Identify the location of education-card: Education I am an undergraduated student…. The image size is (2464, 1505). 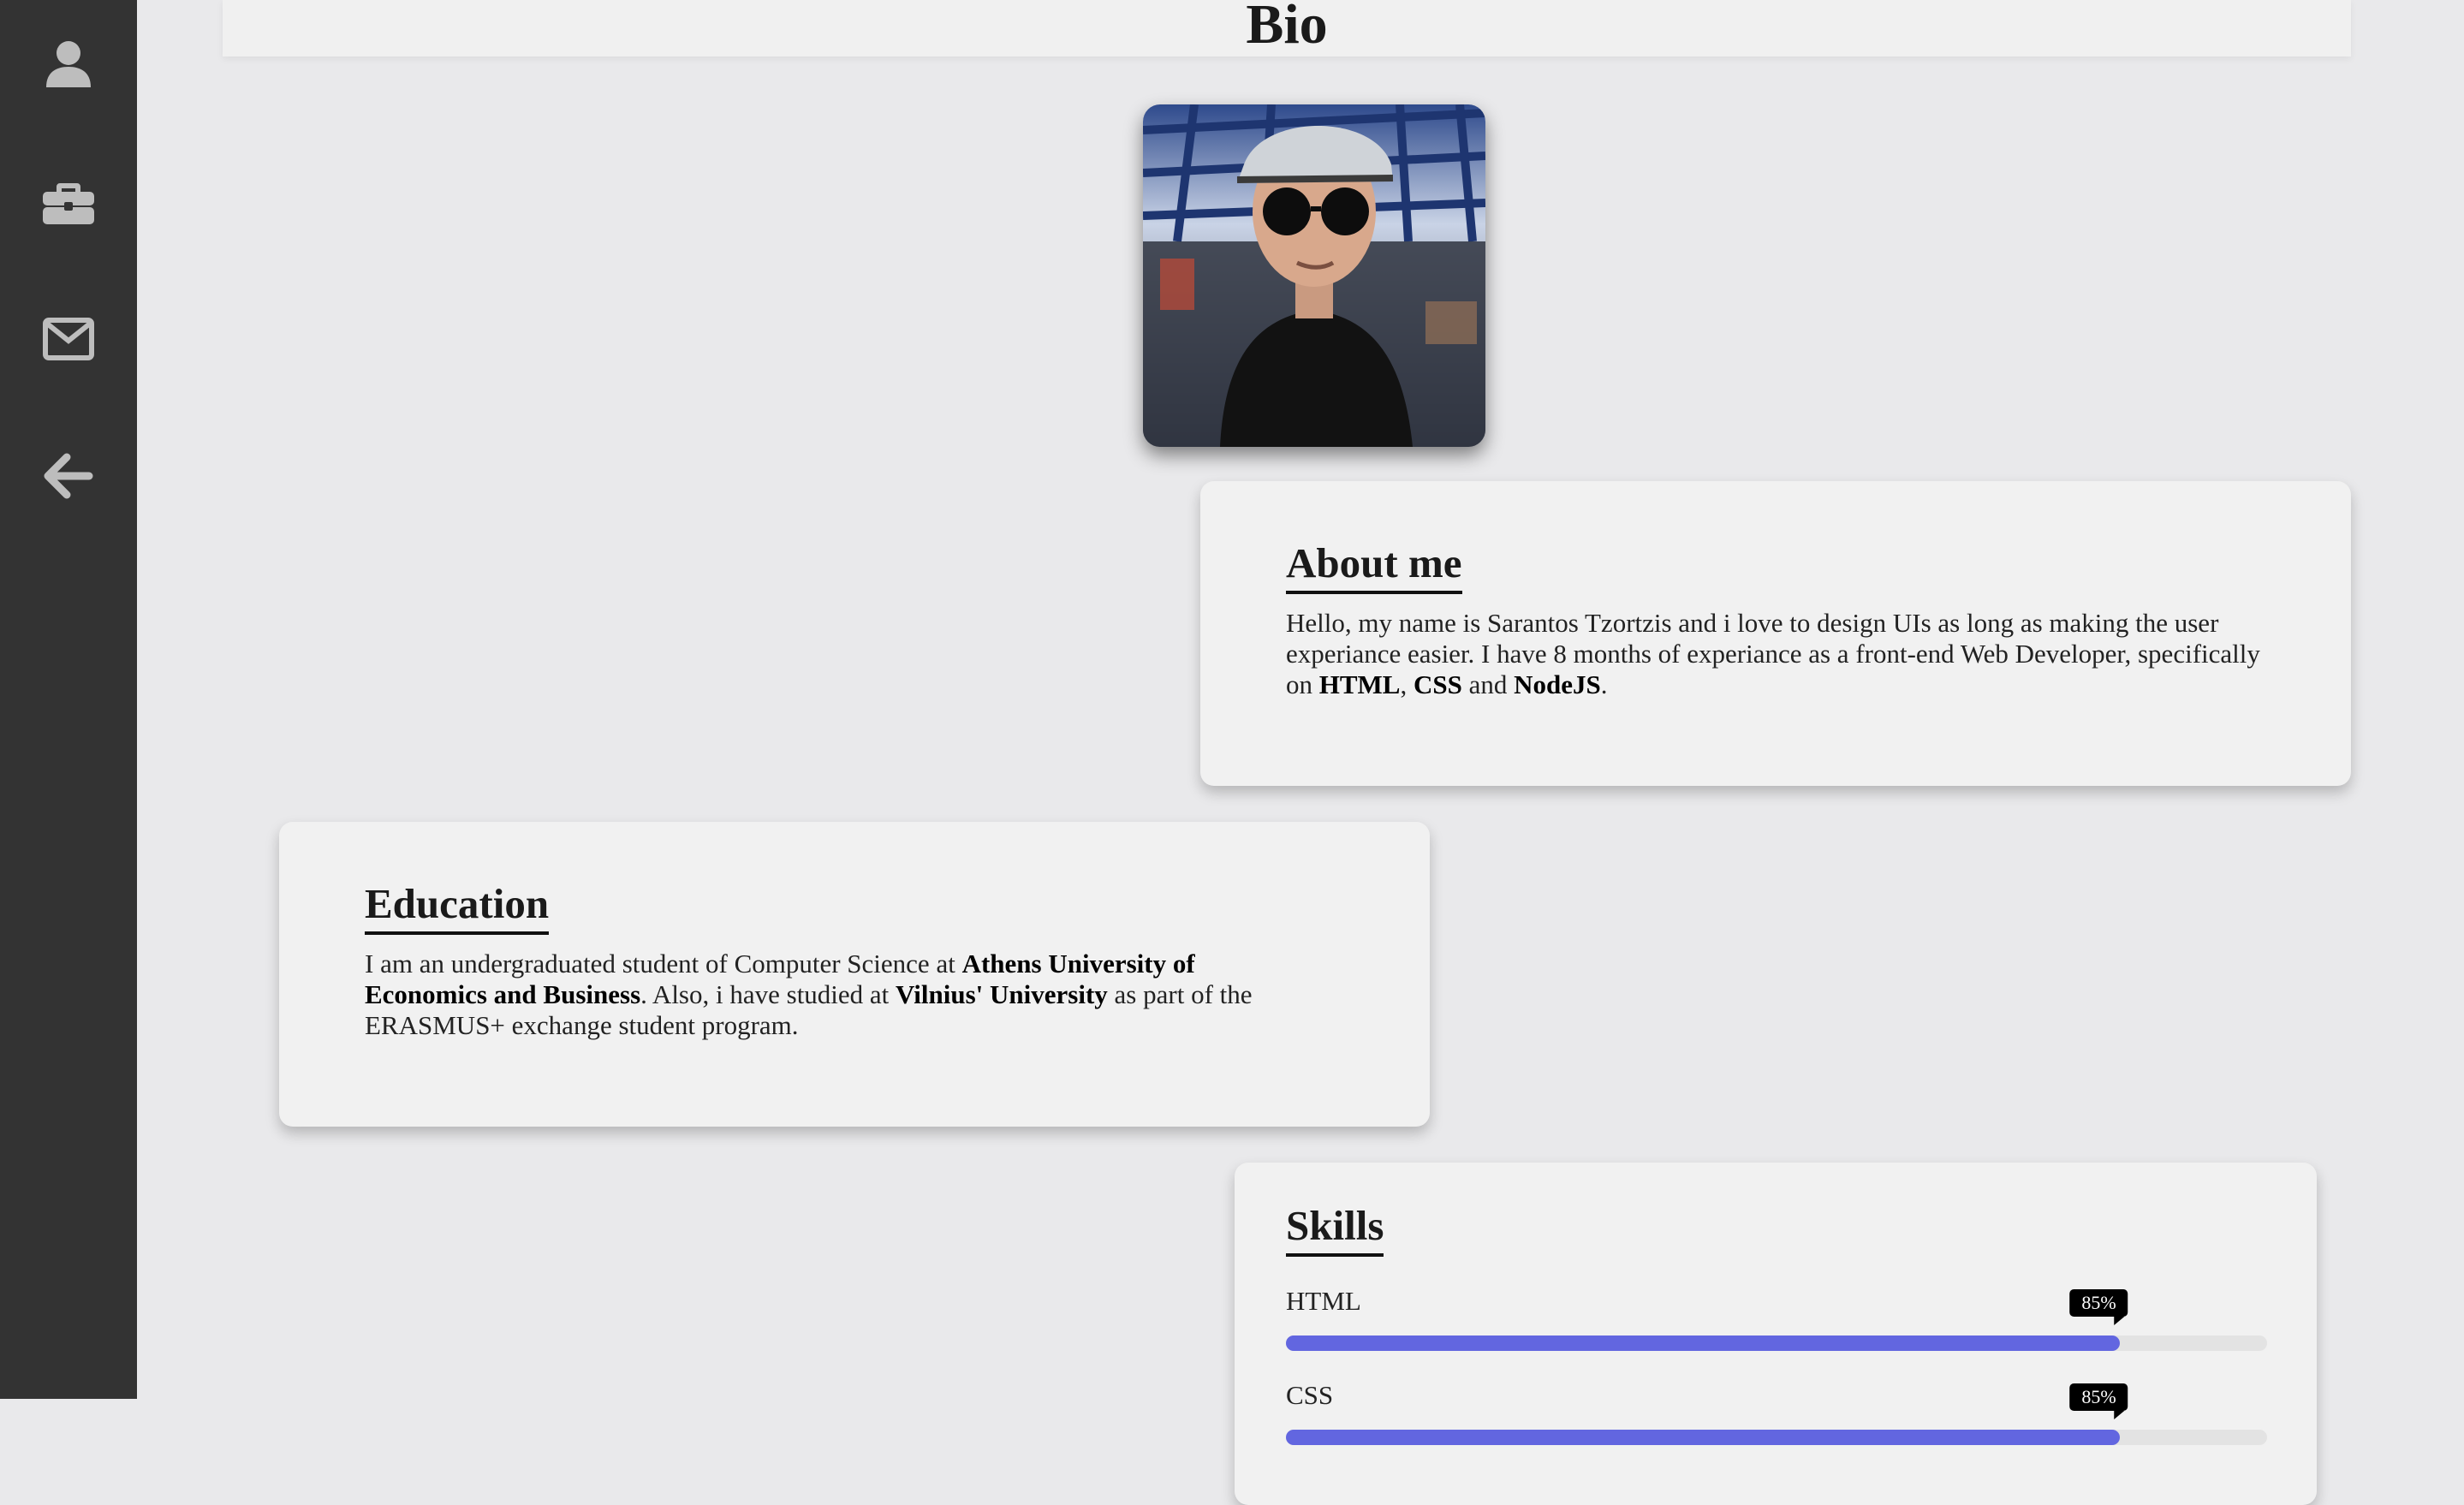
(854, 974).